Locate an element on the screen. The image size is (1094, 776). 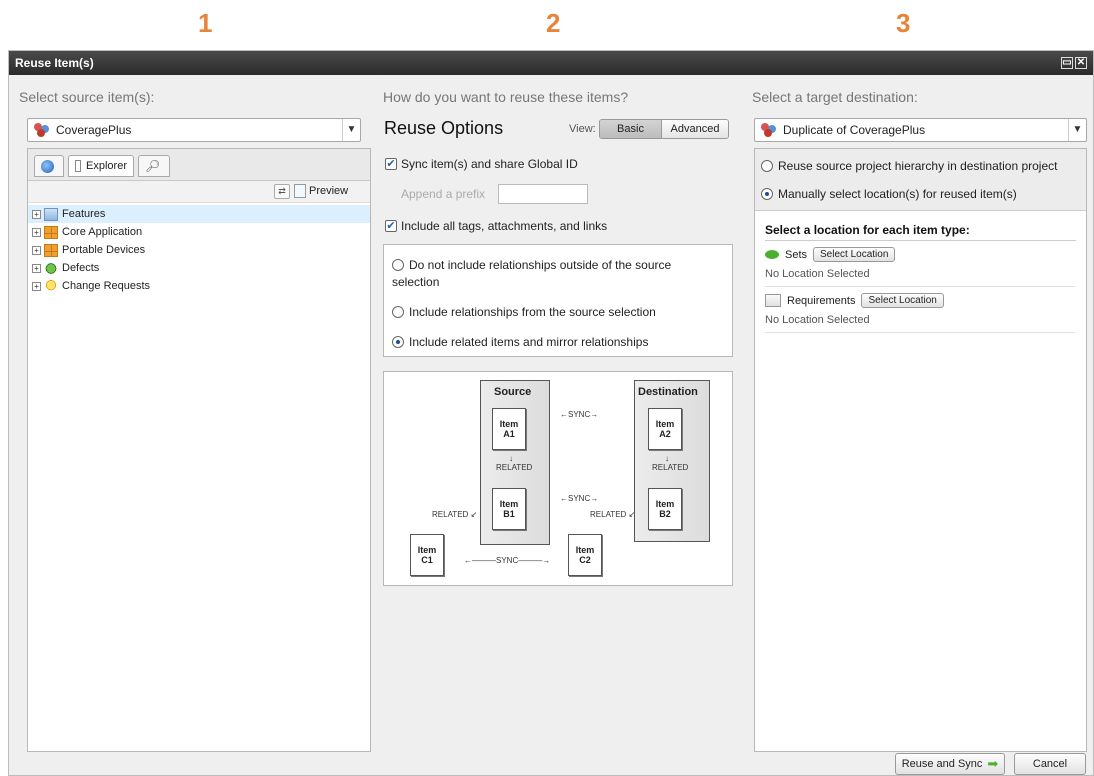
divider is located at coordinates (920, 240).